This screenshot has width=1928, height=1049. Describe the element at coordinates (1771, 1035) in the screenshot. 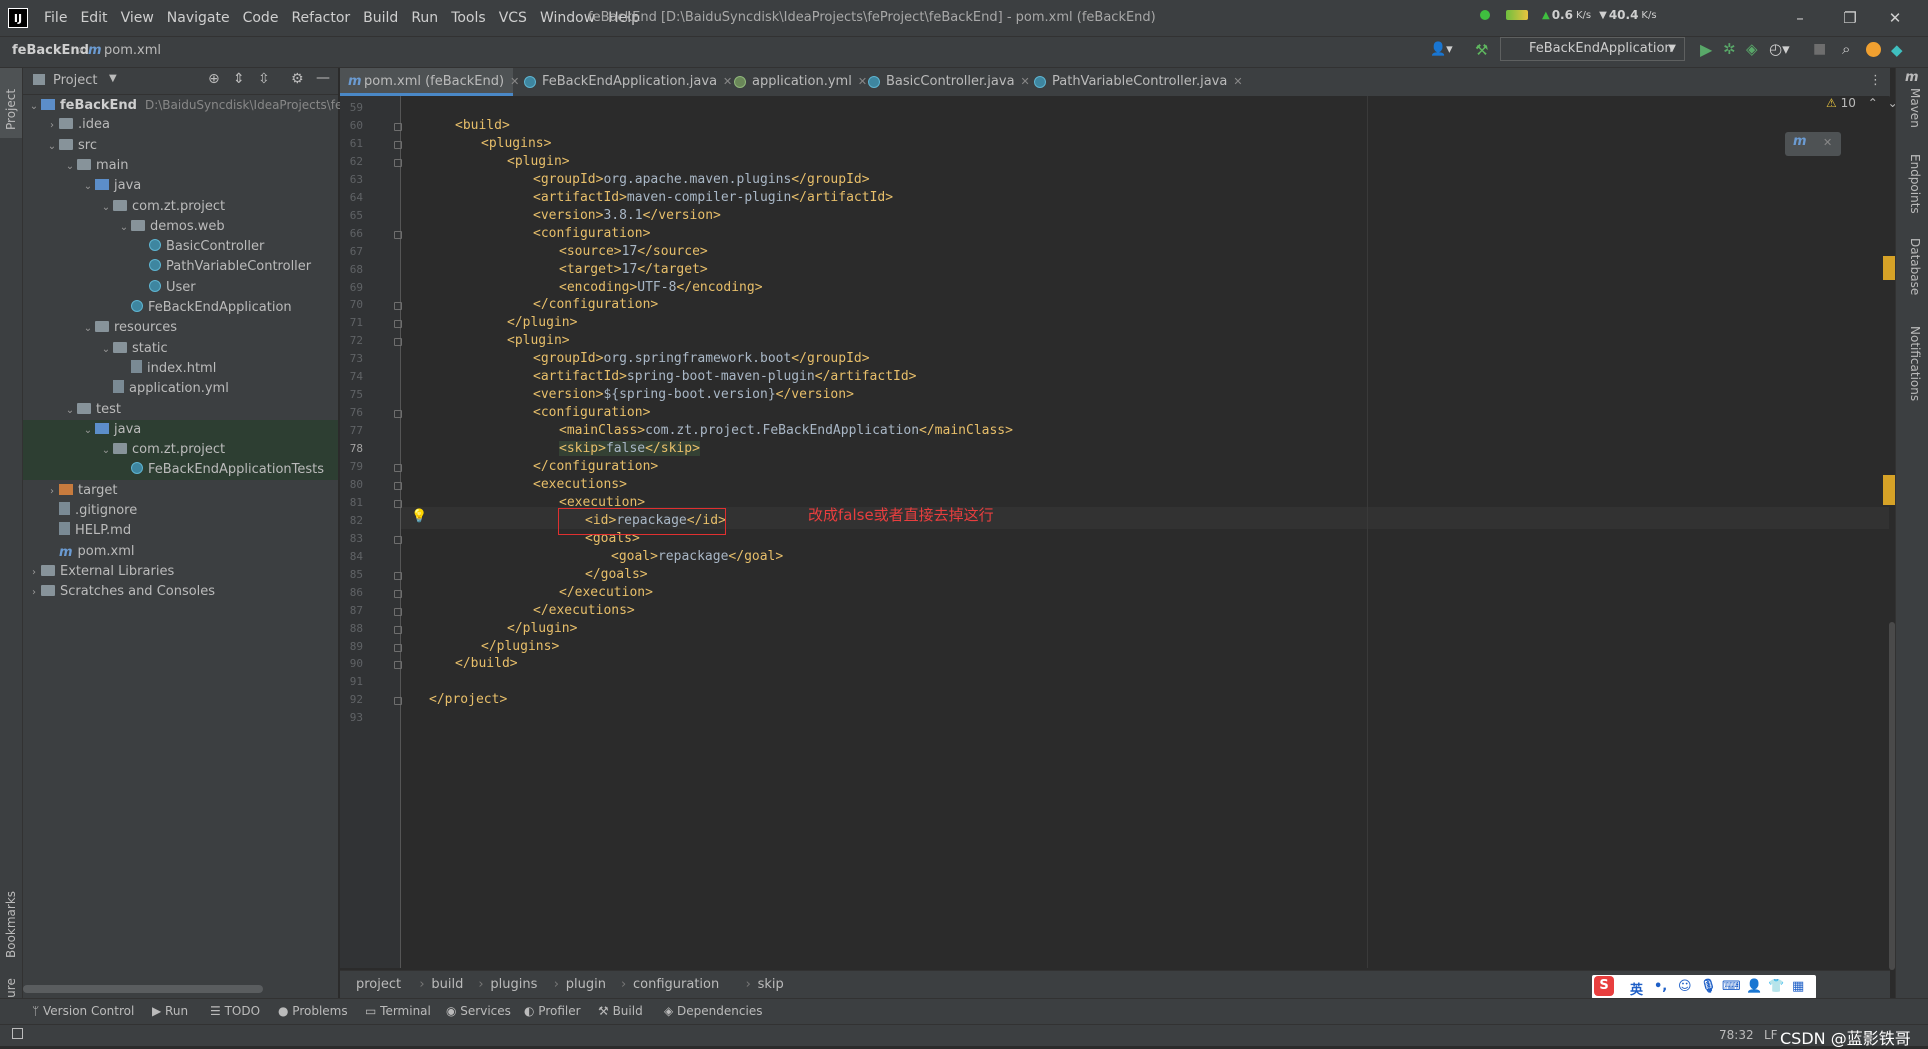

I see `line-separator: LF` at that location.